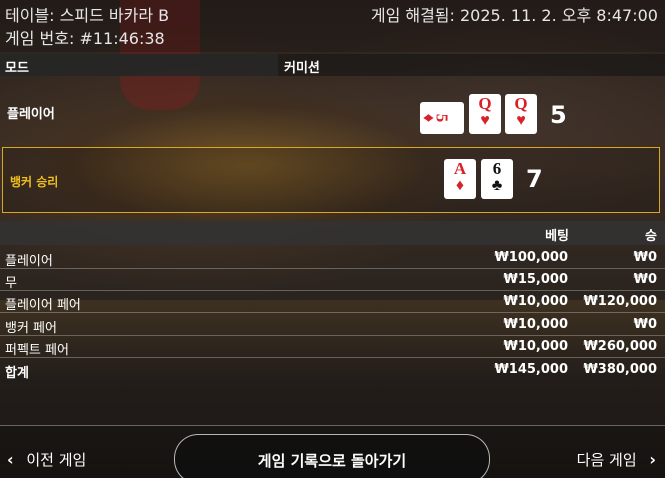 The width and height of the screenshot is (665, 478). I want to click on banker-card-2: 6 ♣, so click(497, 179).